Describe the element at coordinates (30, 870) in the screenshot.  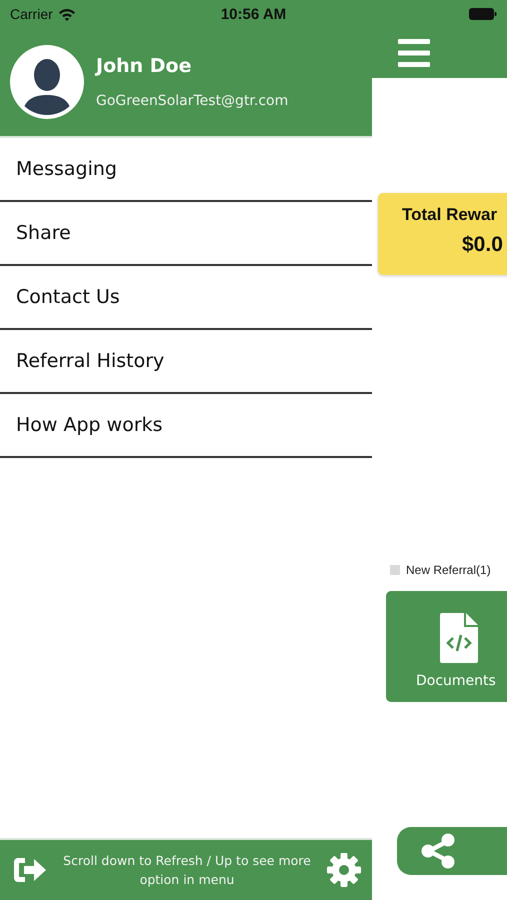
I see `logout-icon` at that location.